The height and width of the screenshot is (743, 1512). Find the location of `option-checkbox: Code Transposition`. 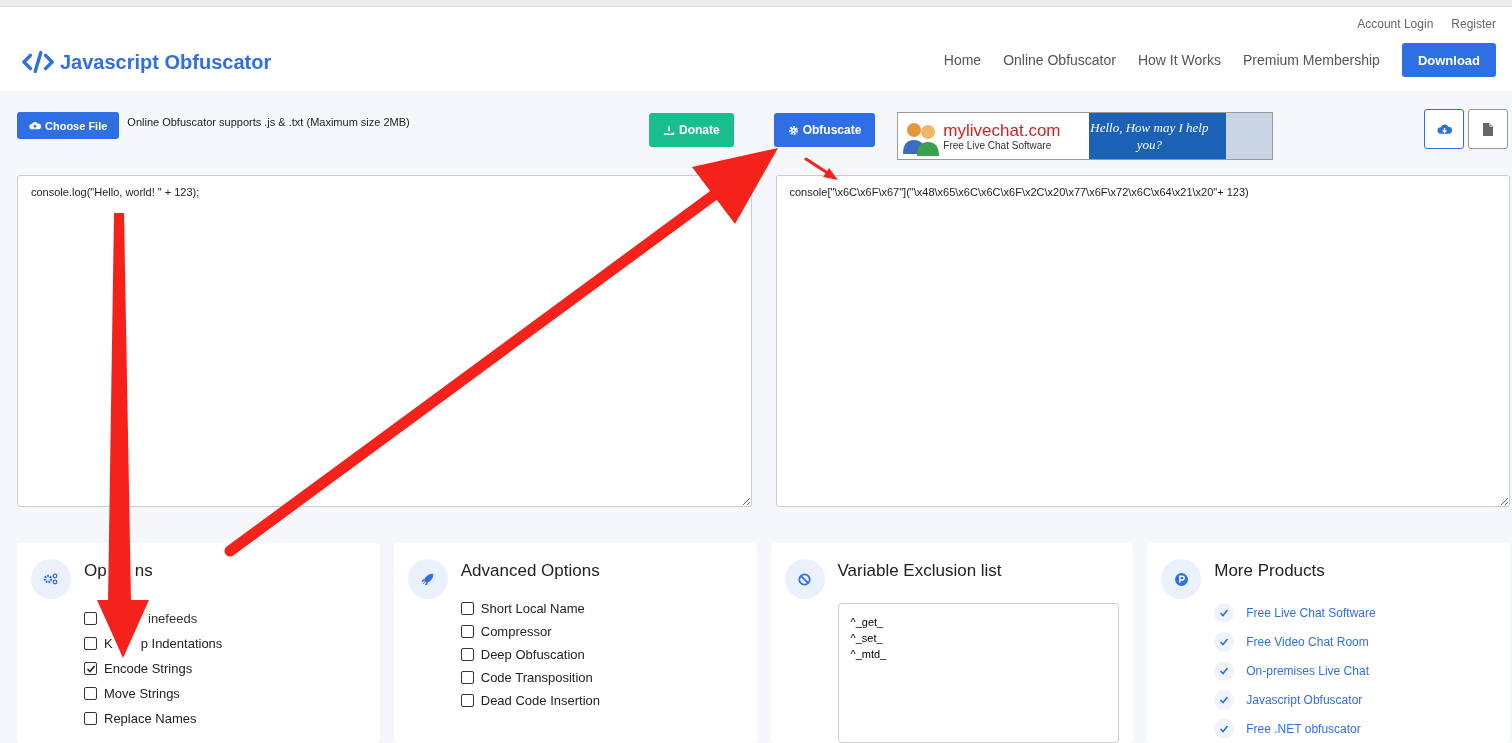

option-checkbox: Code Transposition is located at coordinates (526, 677).